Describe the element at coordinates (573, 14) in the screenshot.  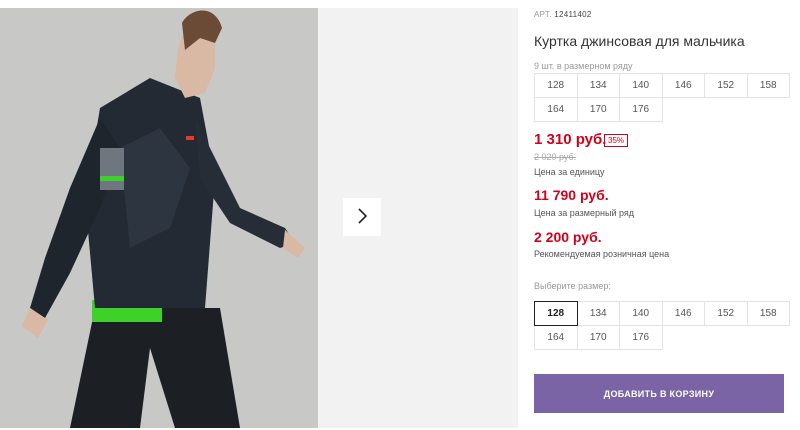
I see `article-value: 12411402` at that location.